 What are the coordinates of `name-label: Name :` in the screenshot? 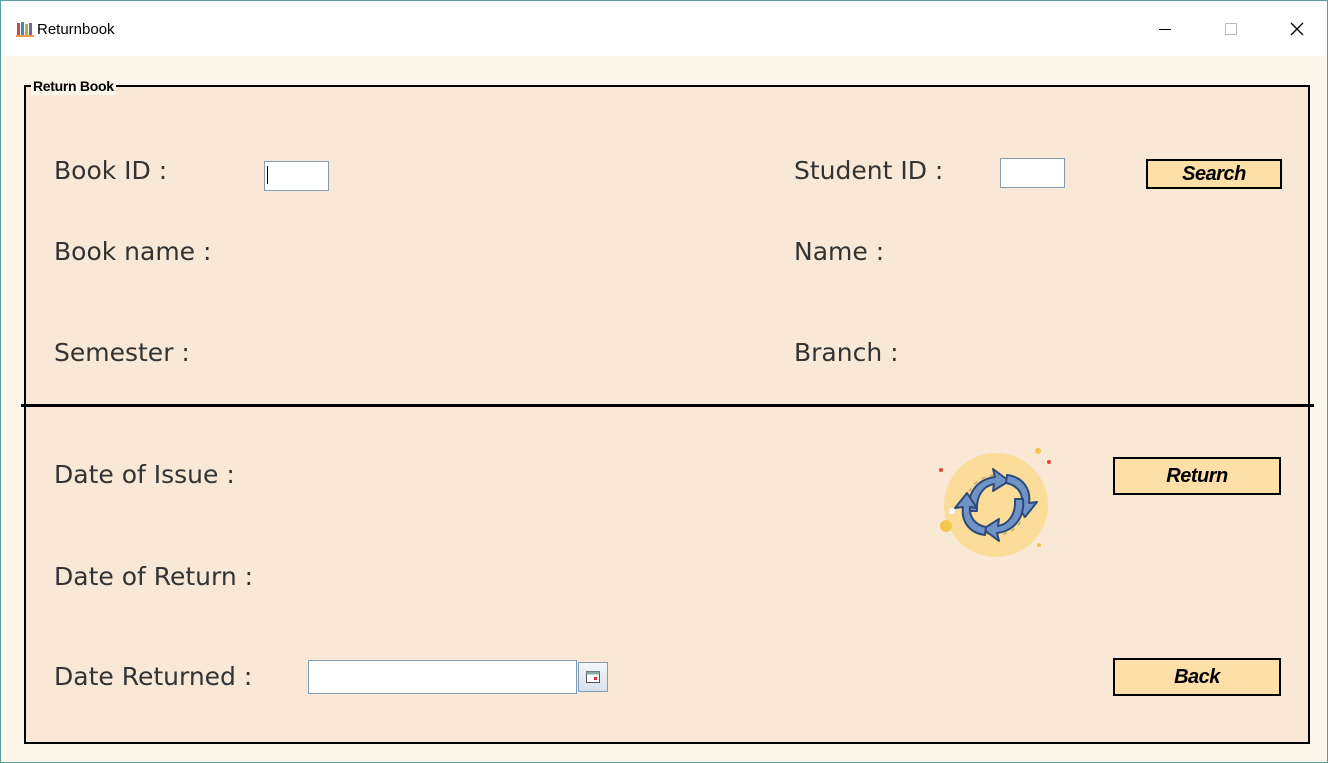 It's located at (839, 251).